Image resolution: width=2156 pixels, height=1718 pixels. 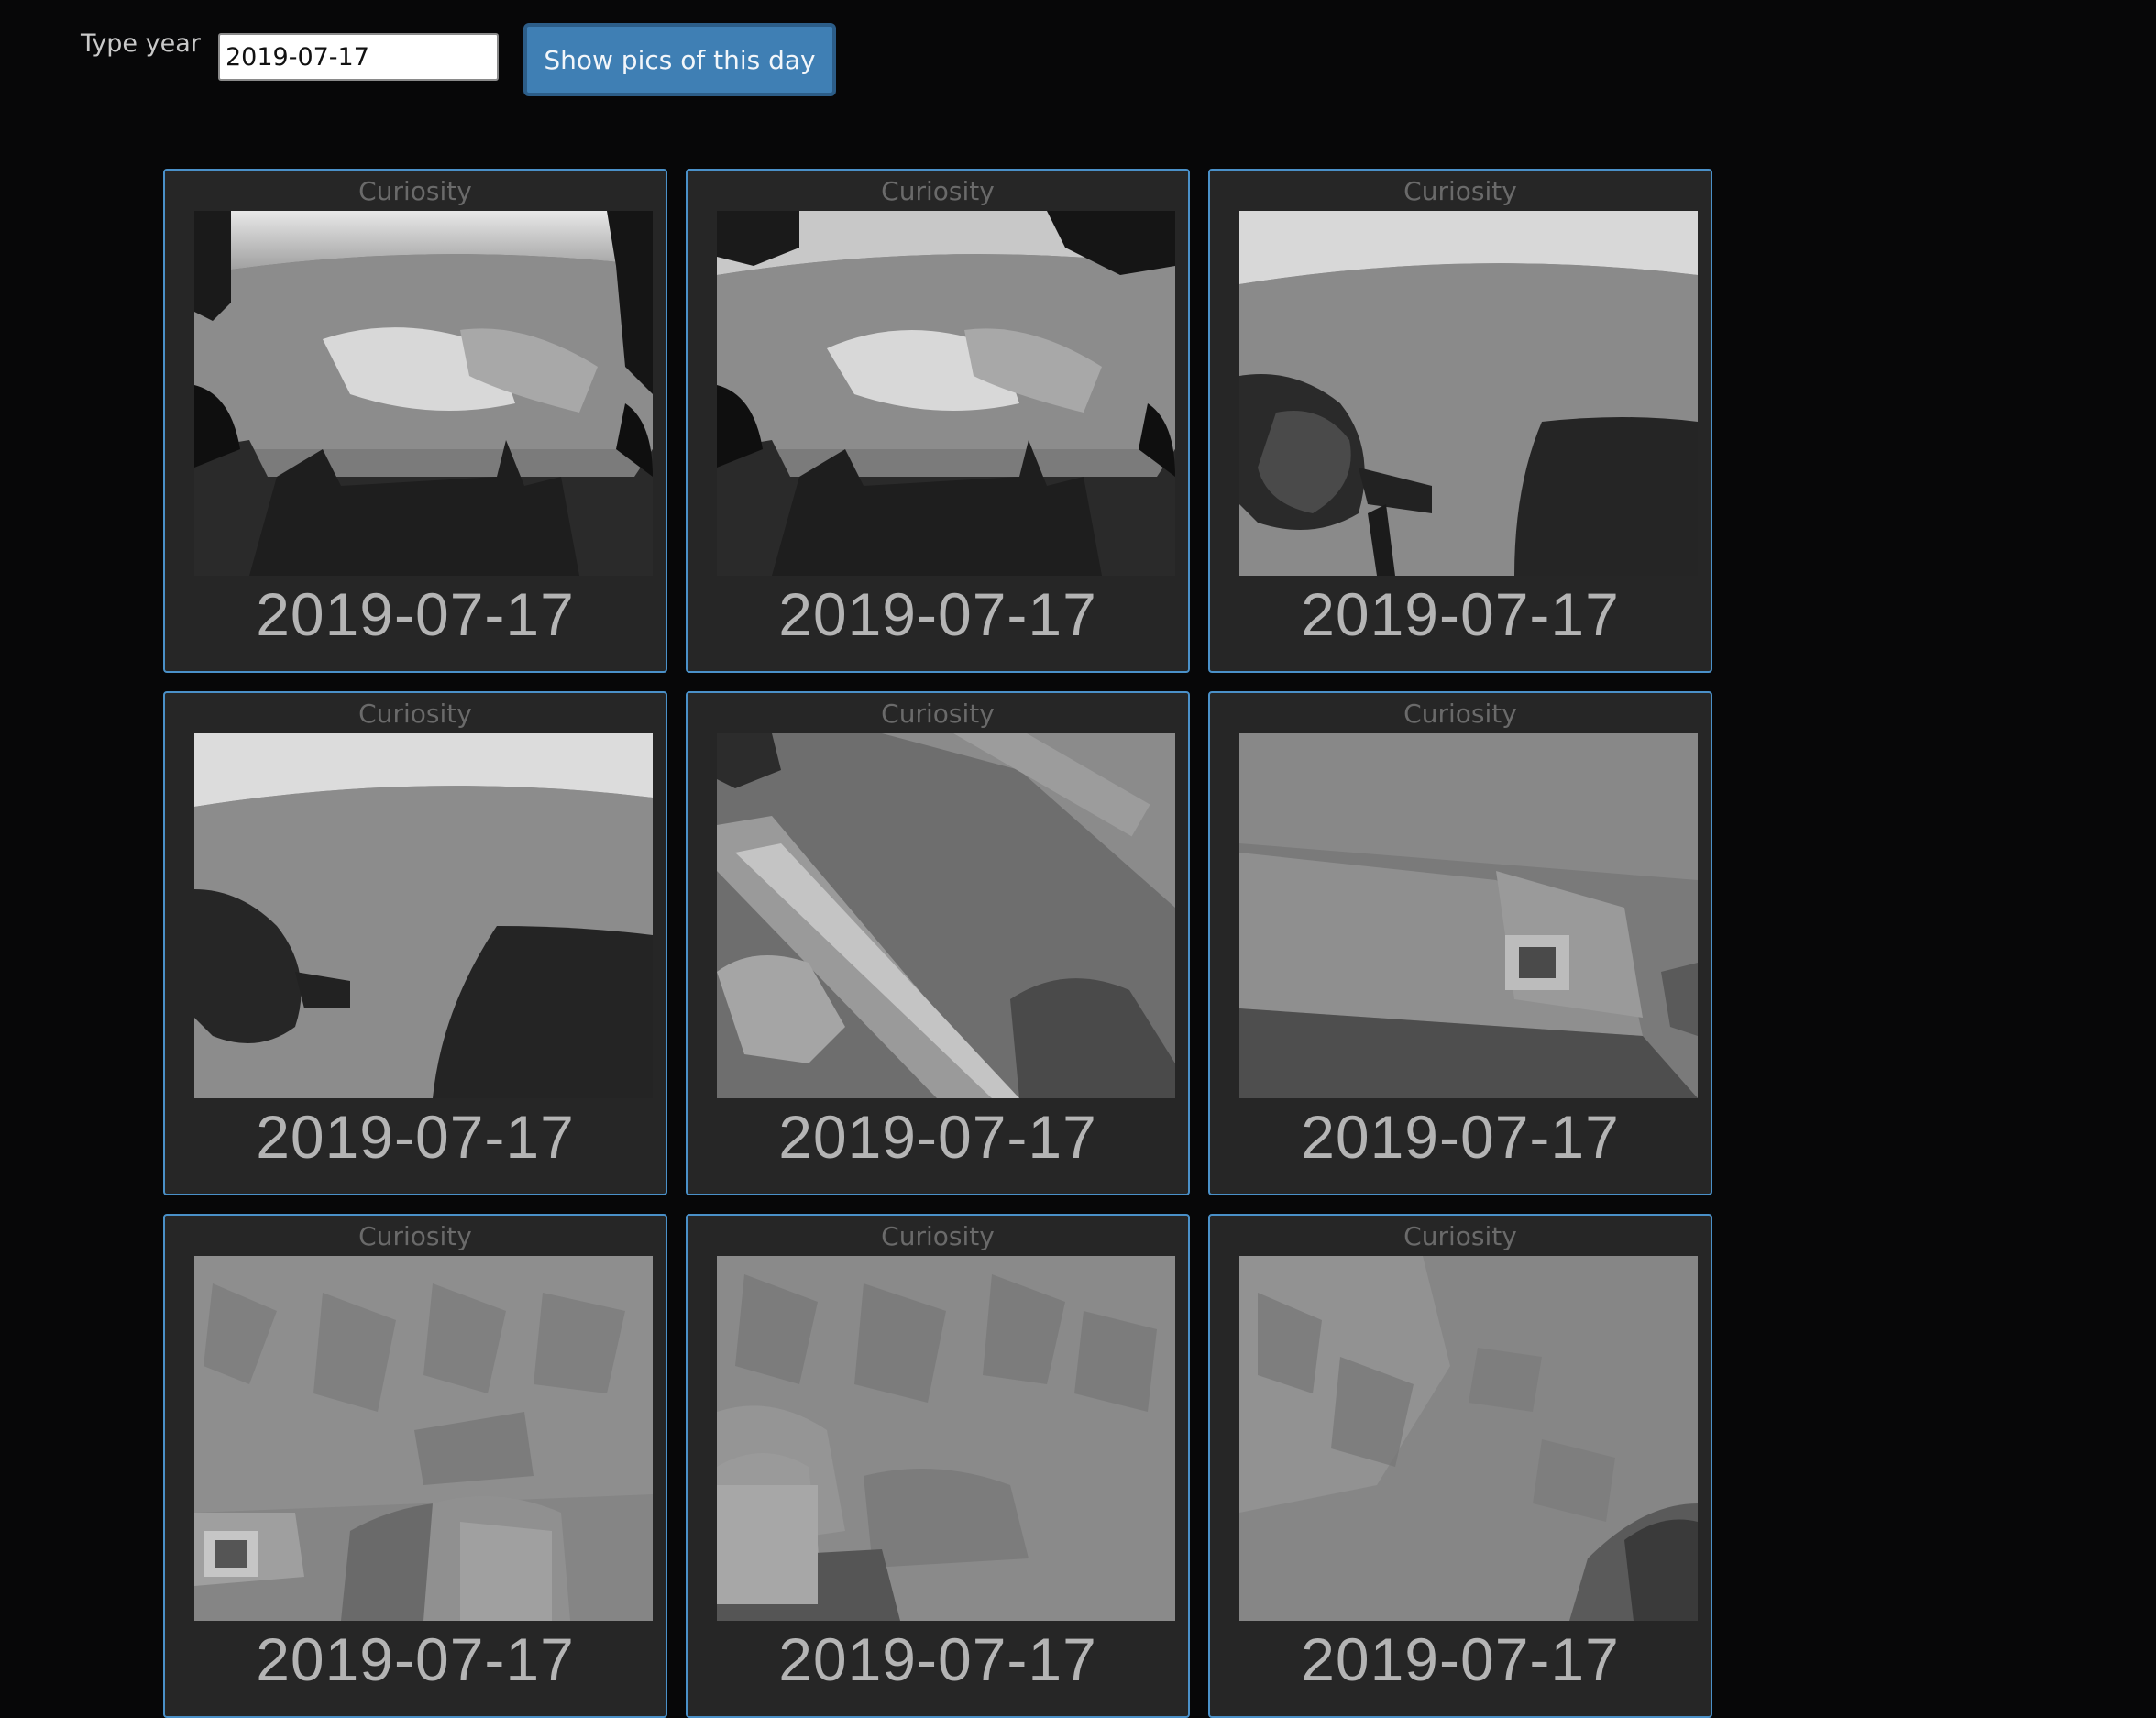 What do you see at coordinates (679, 60) in the screenshot?
I see `show-pics-button: Show pics of this day` at bounding box center [679, 60].